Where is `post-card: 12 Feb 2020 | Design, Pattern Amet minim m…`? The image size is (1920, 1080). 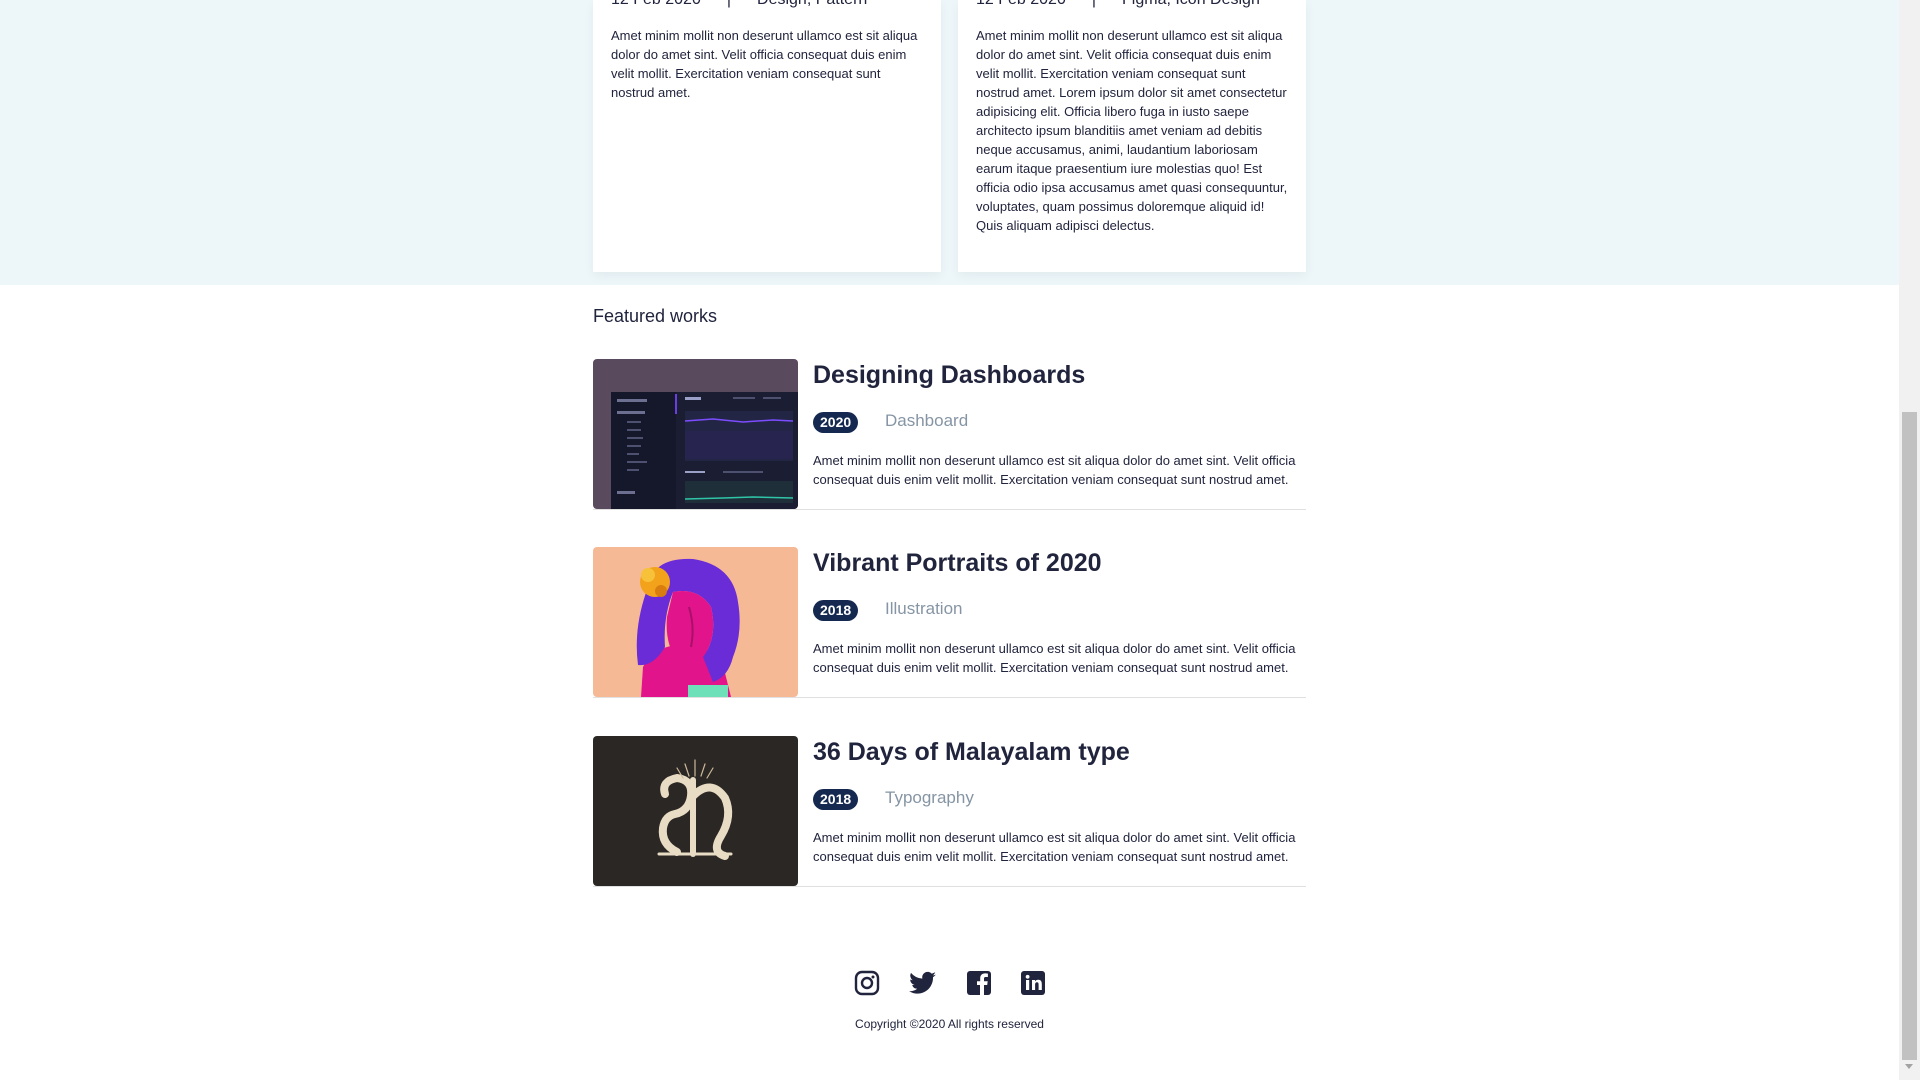 post-card: 12 Feb 2020 | Design, Pattern Amet minim m… is located at coordinates (767, 136).